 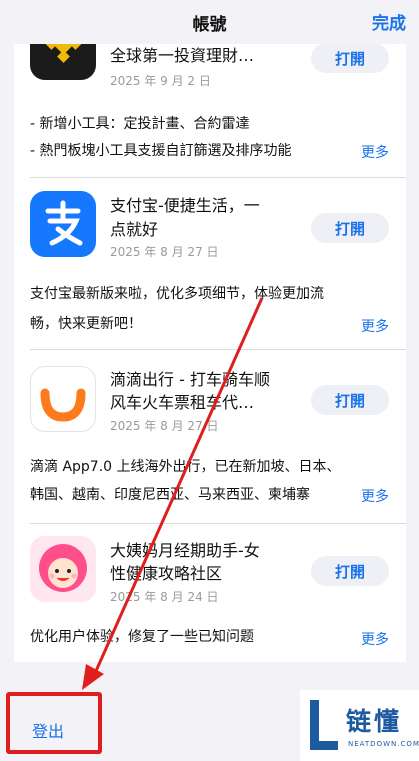 What do you see at coordinates (86, 324) in the screenshot?
I see `release-note-line: 畅，快来更新吧！` at bounding box center [86, 324].